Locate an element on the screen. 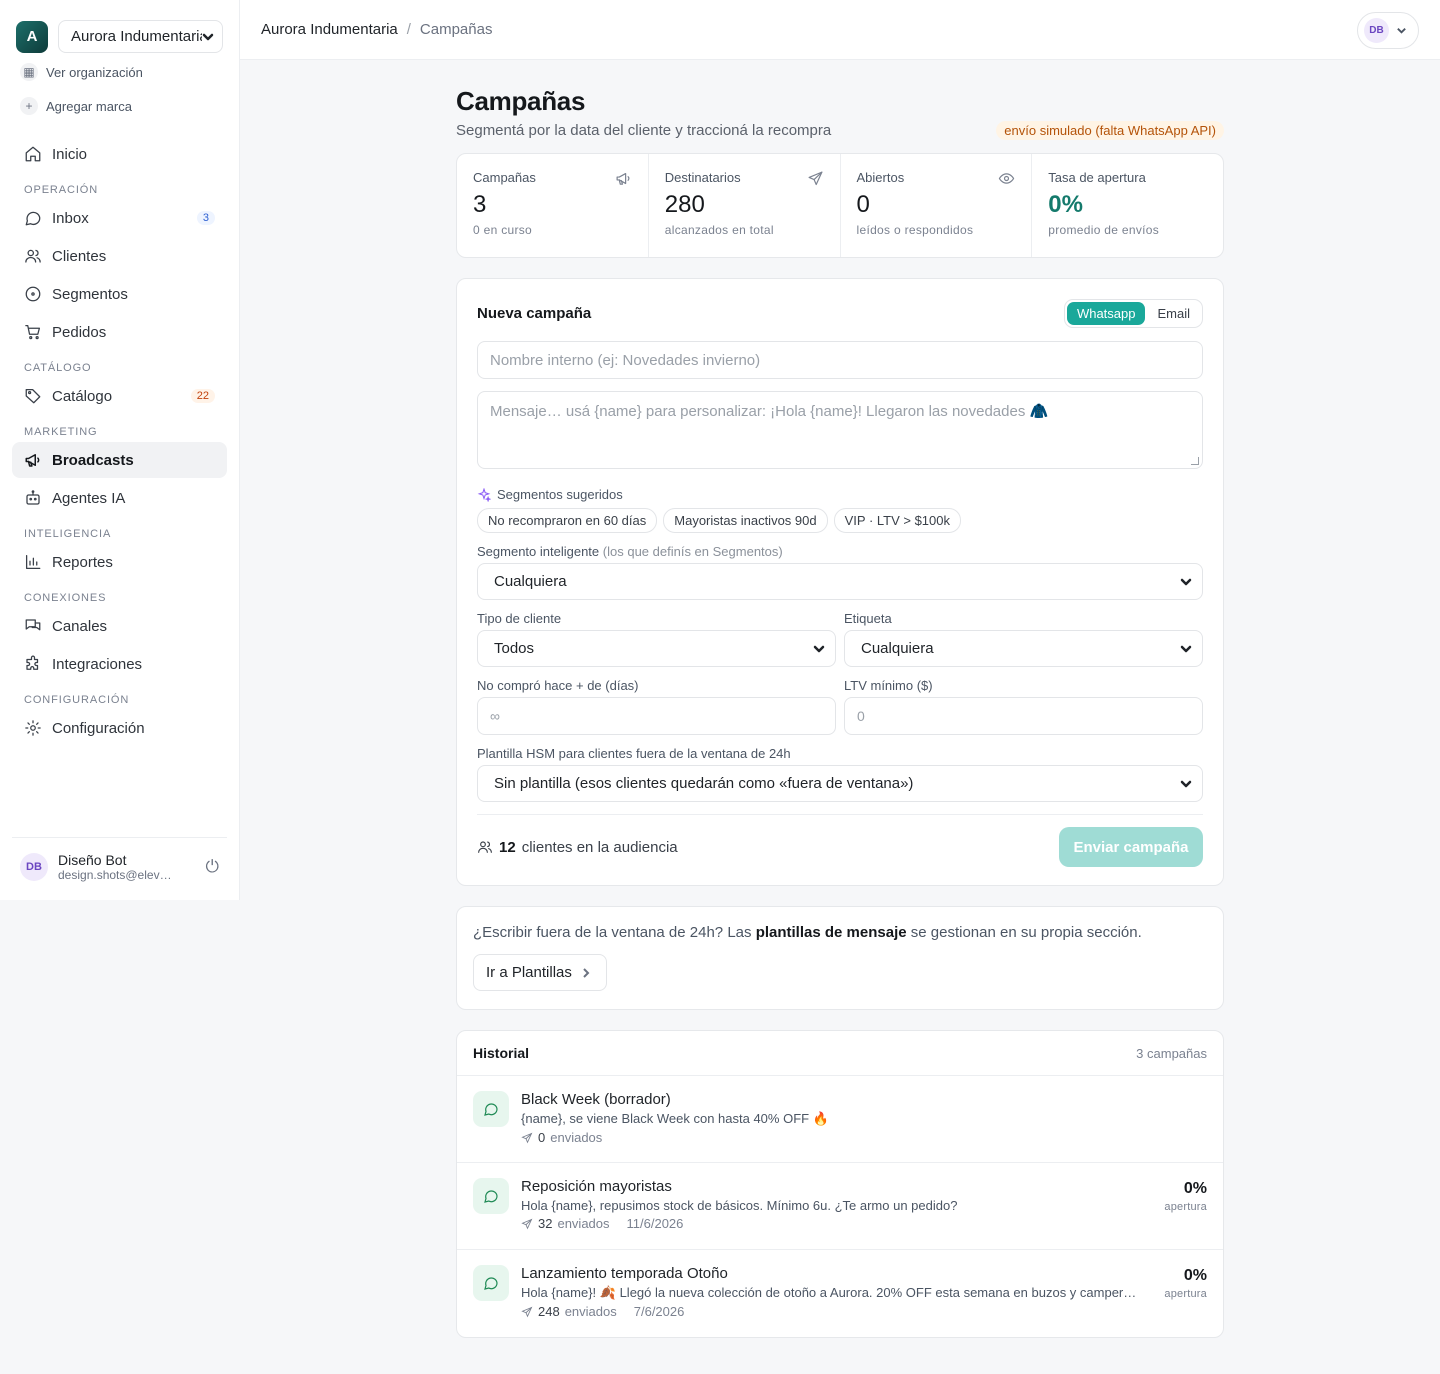 The height and width of the screenshot is (1374, 1440). go-to-templates-label: Ir a Plantillas is located at coordinates (529, 972).